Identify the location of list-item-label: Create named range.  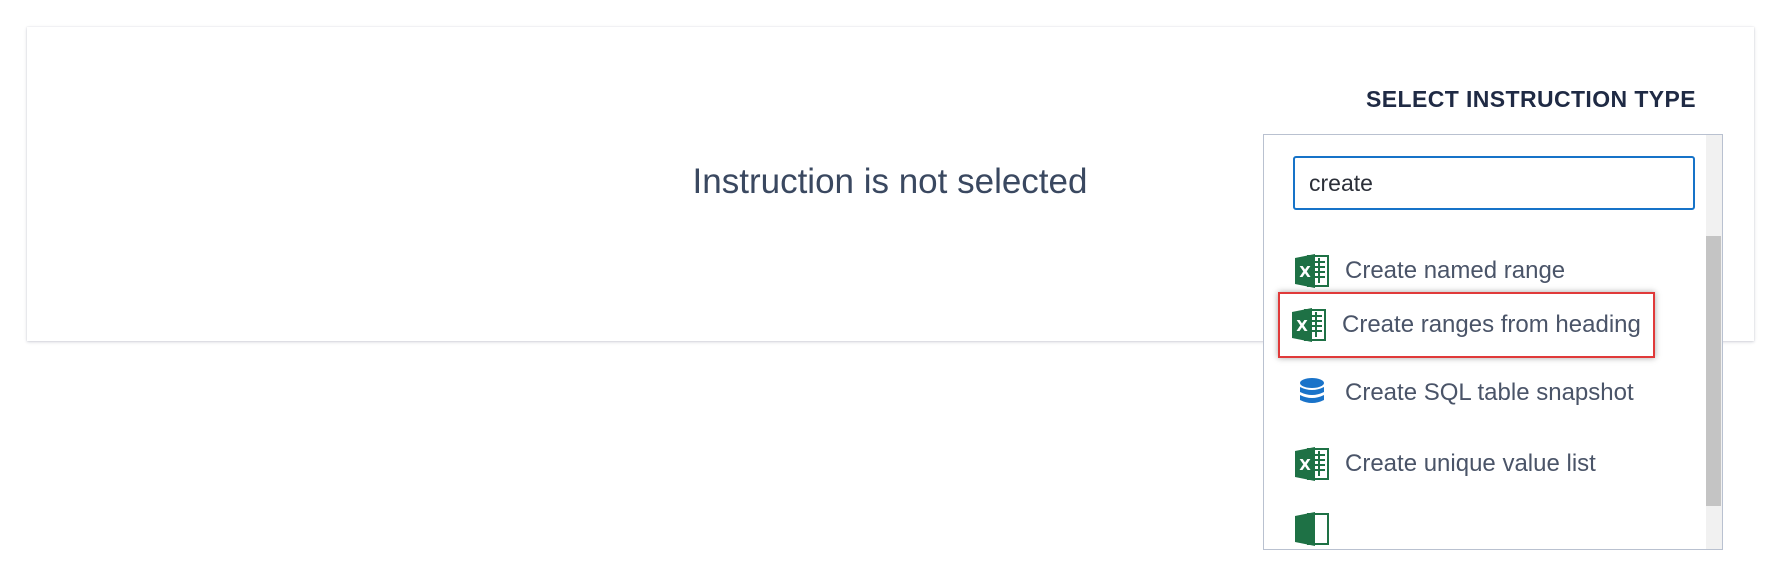
(1455, 270).